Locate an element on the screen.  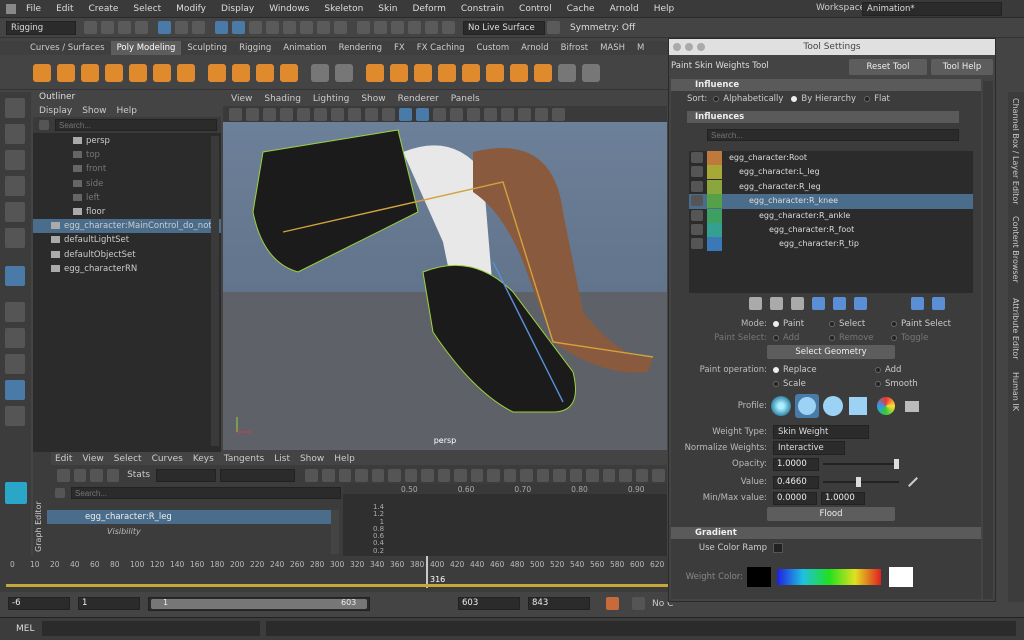
ge-menu-edit: Edit is located at coordinates (63, 459).